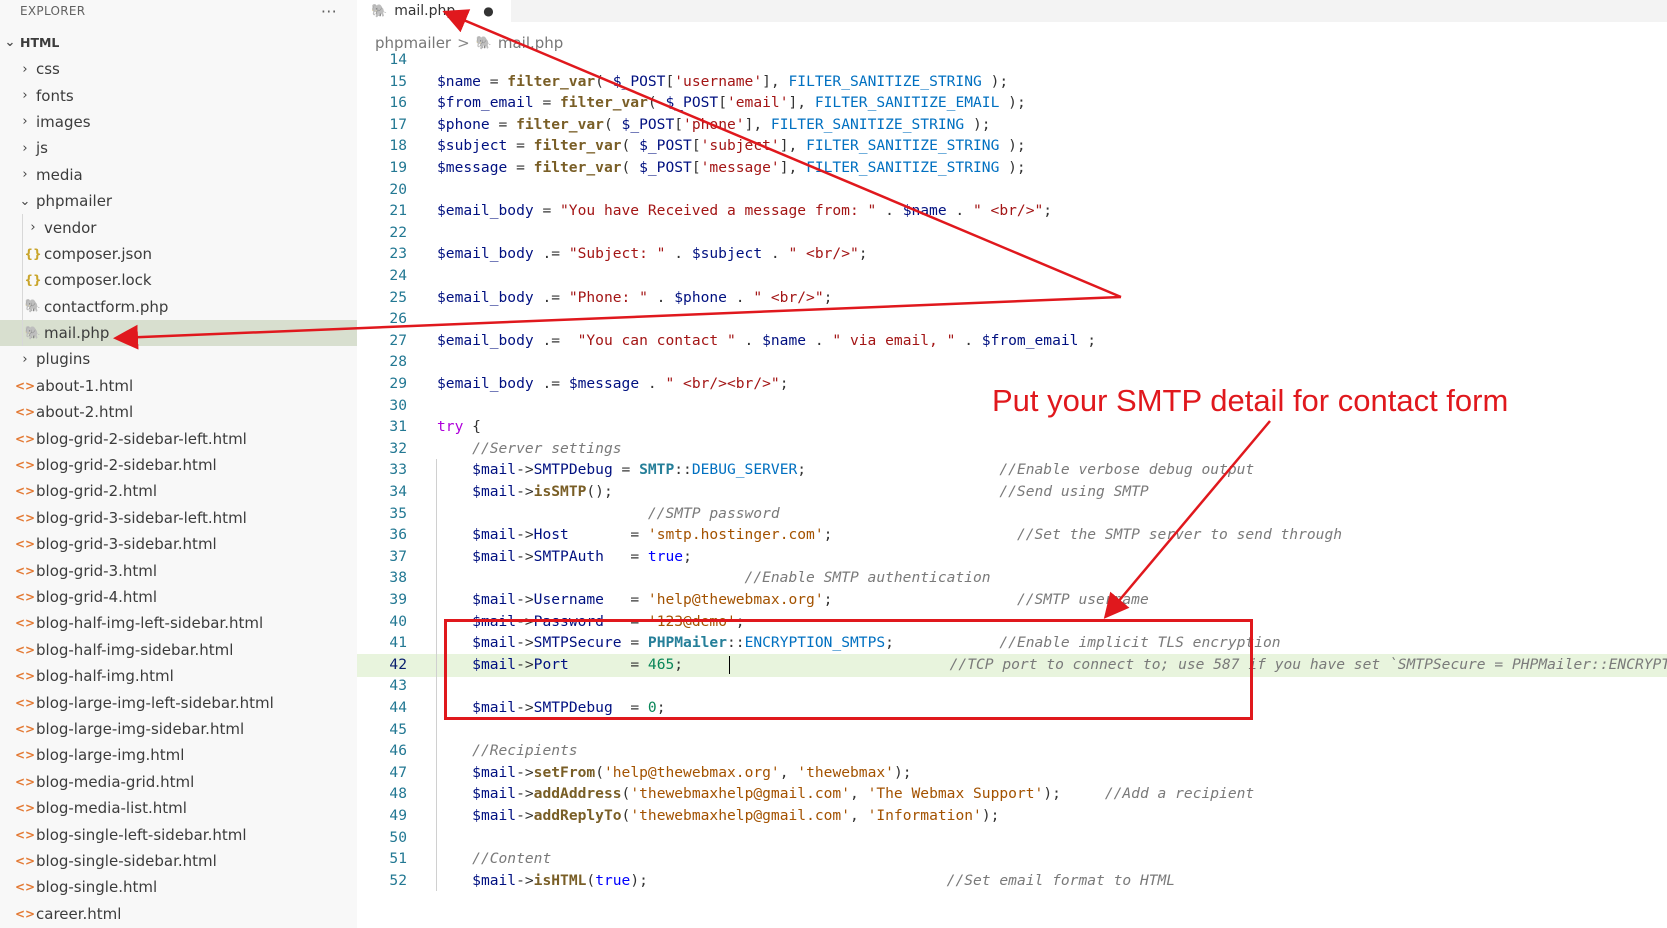 The image size is (1667, 928). What do you see at coordinates (178, 122) in the screenshot?
I see `tree-item: › images` at bounding box center [178, 122].